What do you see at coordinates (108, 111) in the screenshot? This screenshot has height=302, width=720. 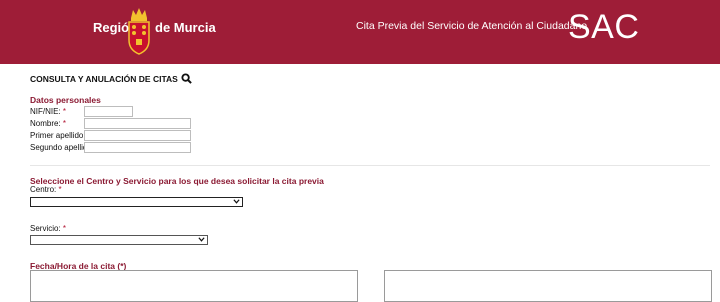 I see `nif-input` at bounding box center [108, 111].